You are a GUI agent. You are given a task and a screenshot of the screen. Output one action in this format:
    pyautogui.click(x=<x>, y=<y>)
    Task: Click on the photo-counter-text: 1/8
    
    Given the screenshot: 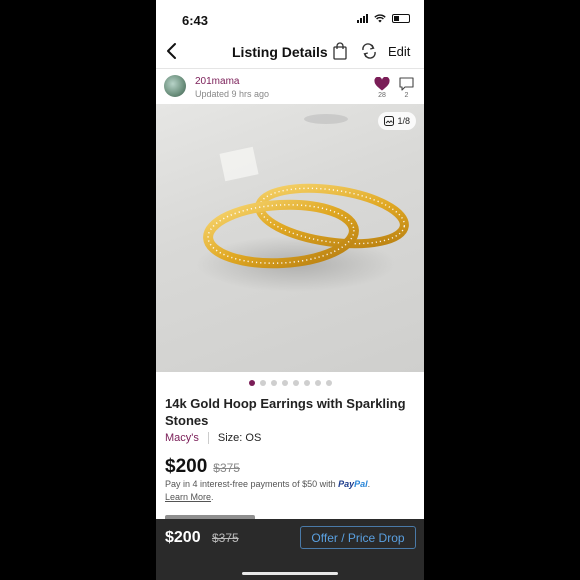 What is the action you would take?
    pyautogui.click(x=403, y=121)
    